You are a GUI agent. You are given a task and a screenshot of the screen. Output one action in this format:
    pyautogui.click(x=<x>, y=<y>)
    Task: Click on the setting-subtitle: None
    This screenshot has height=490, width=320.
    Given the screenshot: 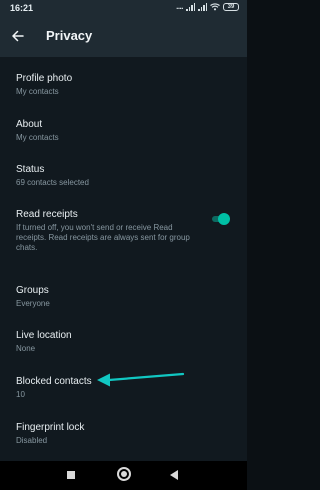 What is the action you would take?
    pyautogui.click(x=26, y=348)
    